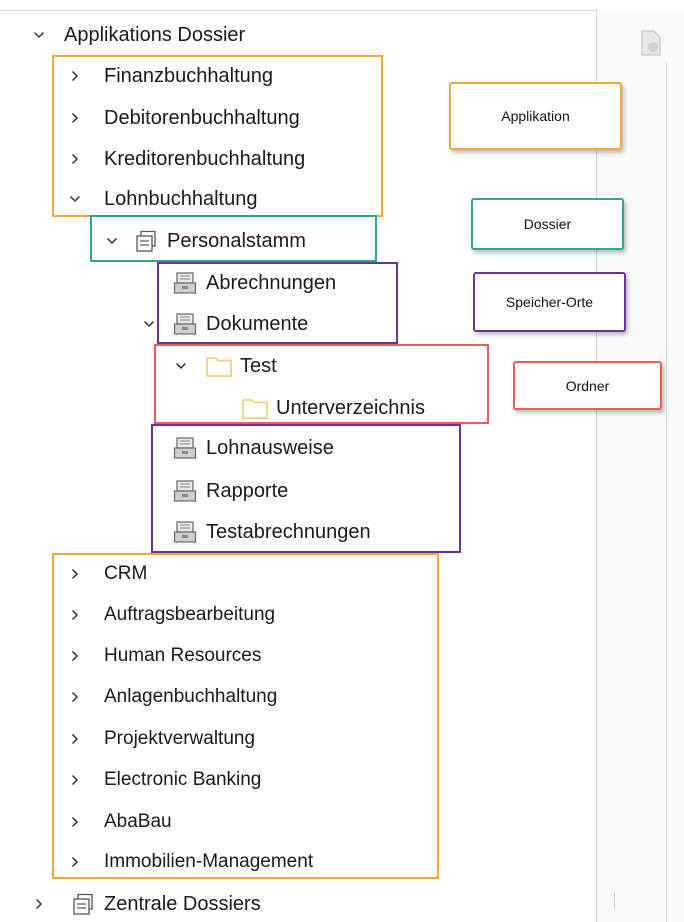 This screenshot has height=922, width=684. What do you see at coordinates (155, 35) in the screenshot?
I see `tree-item-label: Applikations Dossier` at bounding box center [155, 35].